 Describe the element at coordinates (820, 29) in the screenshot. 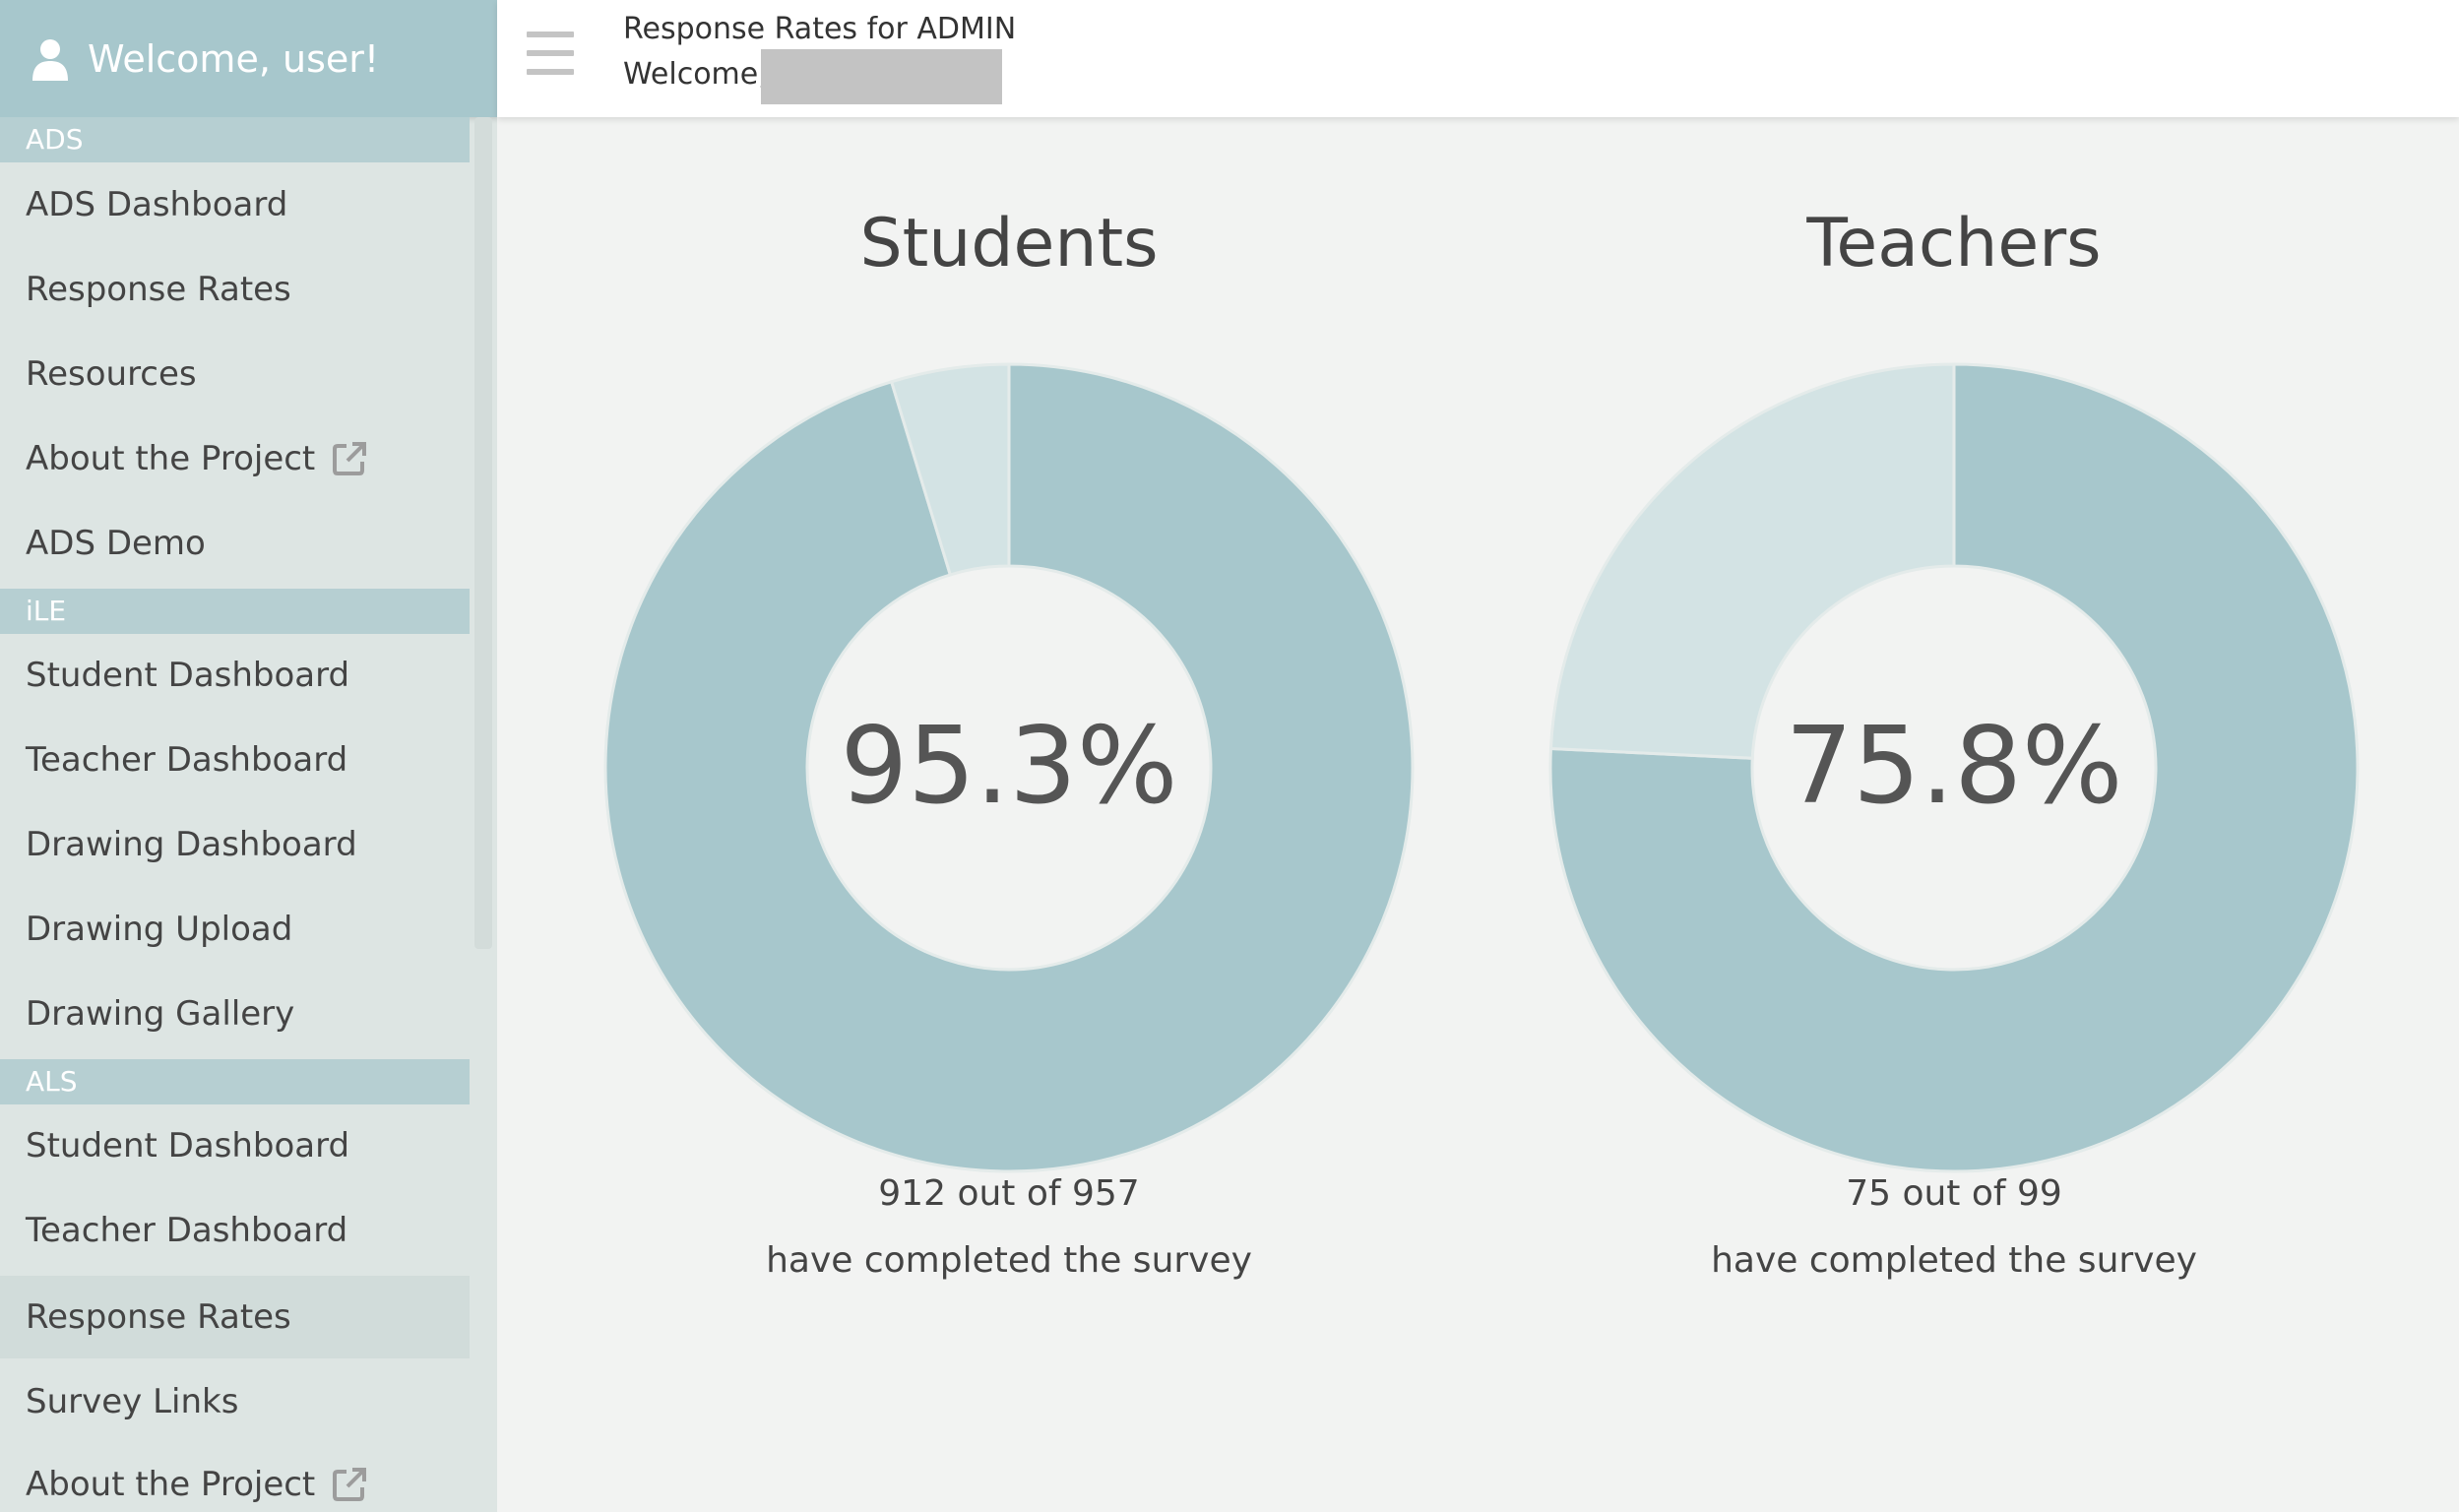

I see `page-title: Response Rates for ADMIN` at that location.